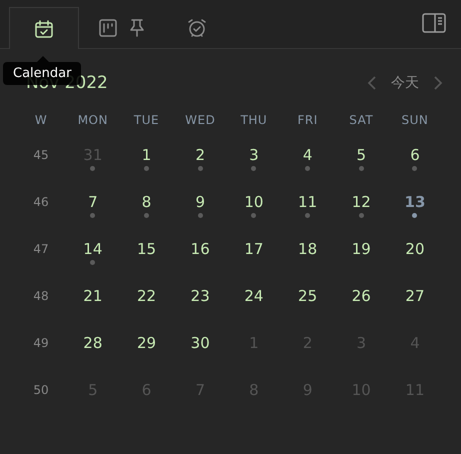  I want to click on column-header: THU, so click(254, 120).